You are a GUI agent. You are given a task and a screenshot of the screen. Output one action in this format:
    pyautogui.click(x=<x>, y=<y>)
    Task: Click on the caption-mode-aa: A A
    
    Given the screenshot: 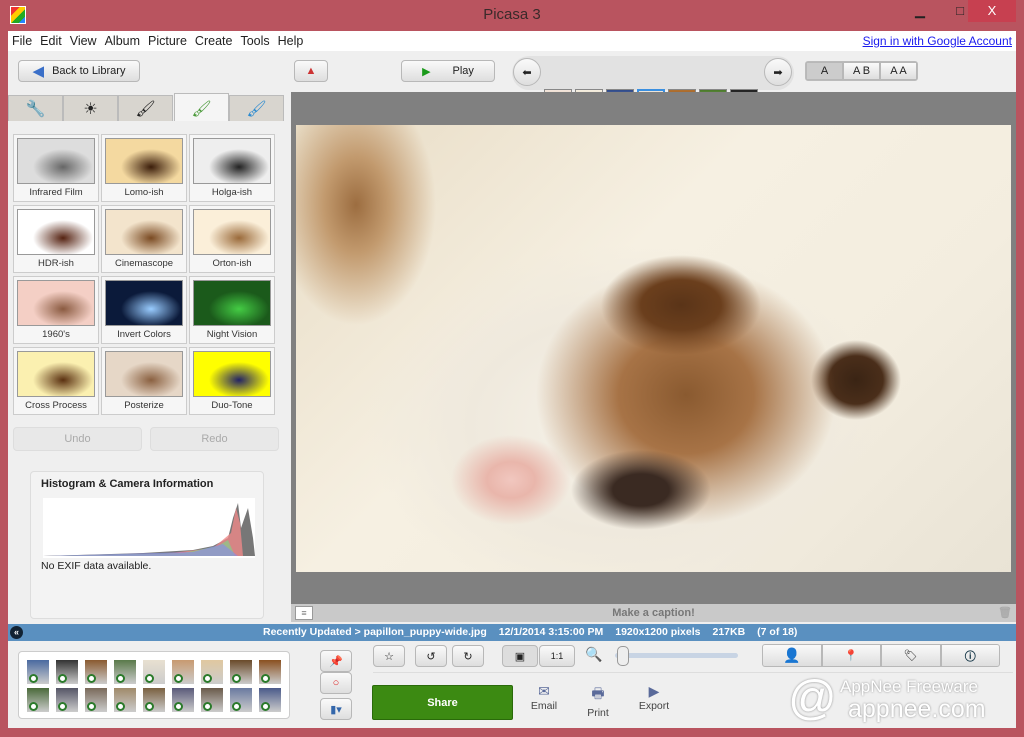 What is the action you would take?
    pyautogui.click(x=898, y=71)
    